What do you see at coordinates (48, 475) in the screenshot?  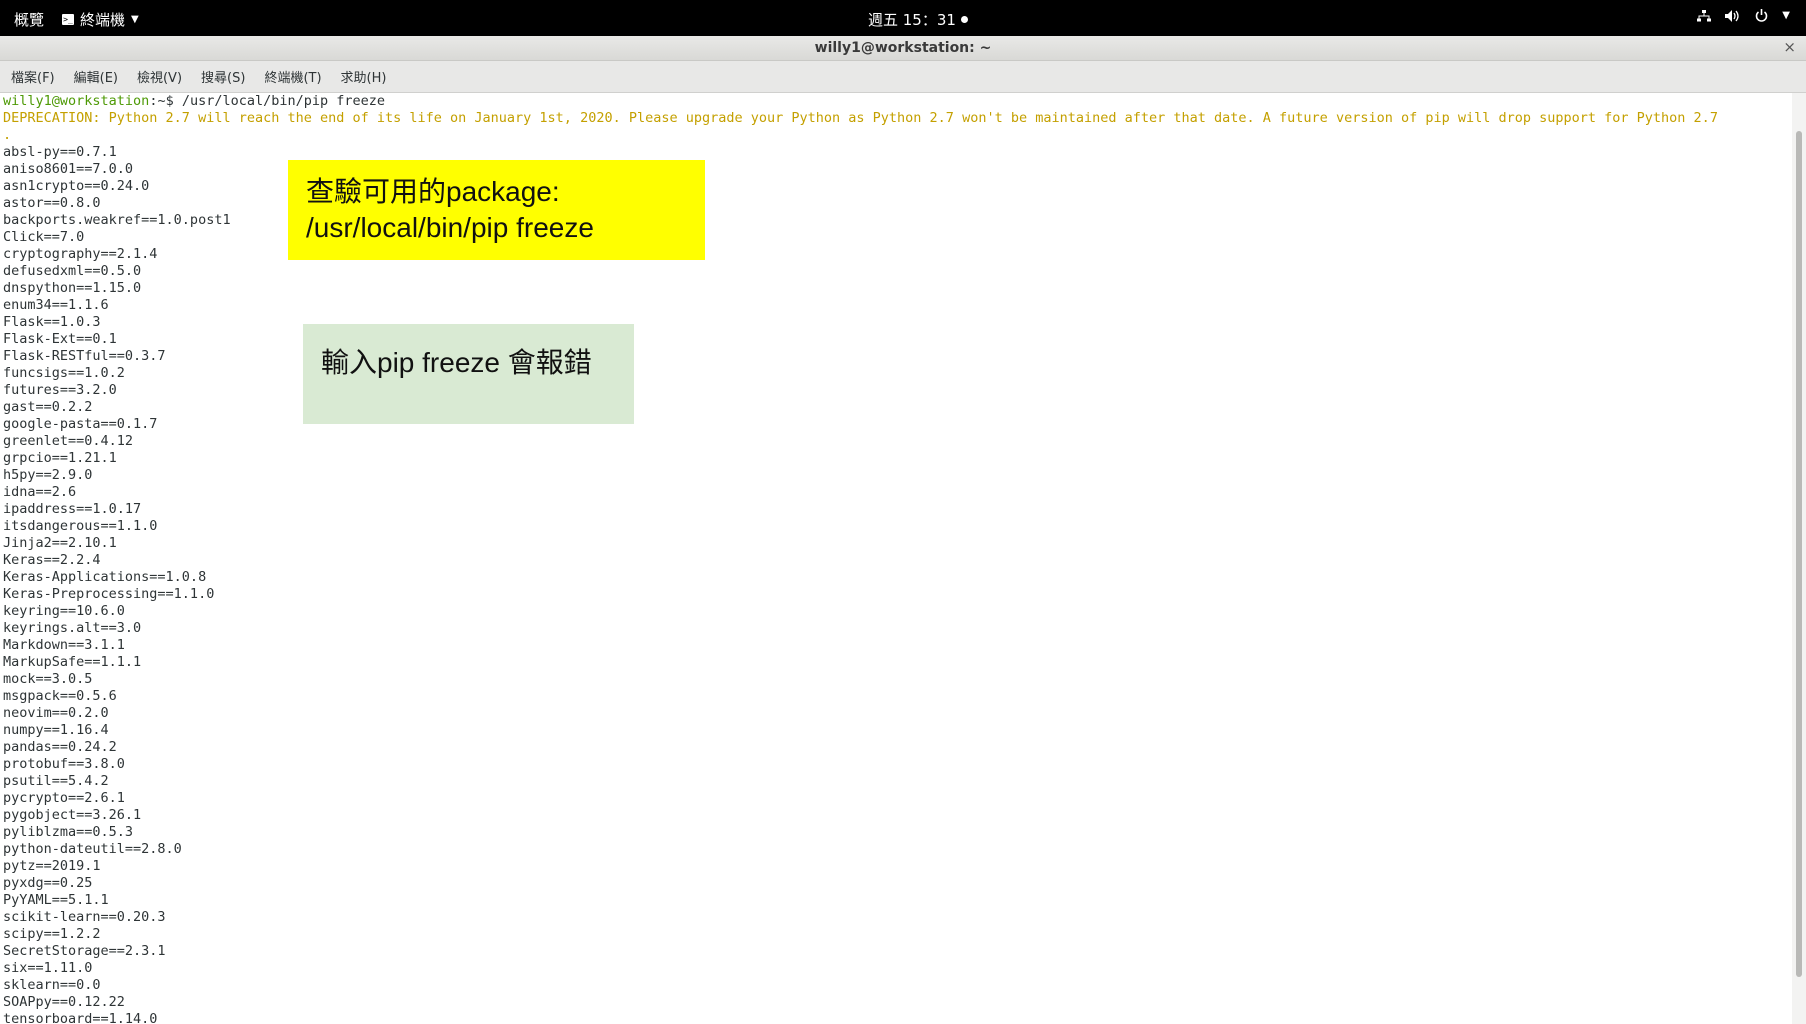 I see `package-line: h5py==2.9.0` at bounding box center [48, 475].